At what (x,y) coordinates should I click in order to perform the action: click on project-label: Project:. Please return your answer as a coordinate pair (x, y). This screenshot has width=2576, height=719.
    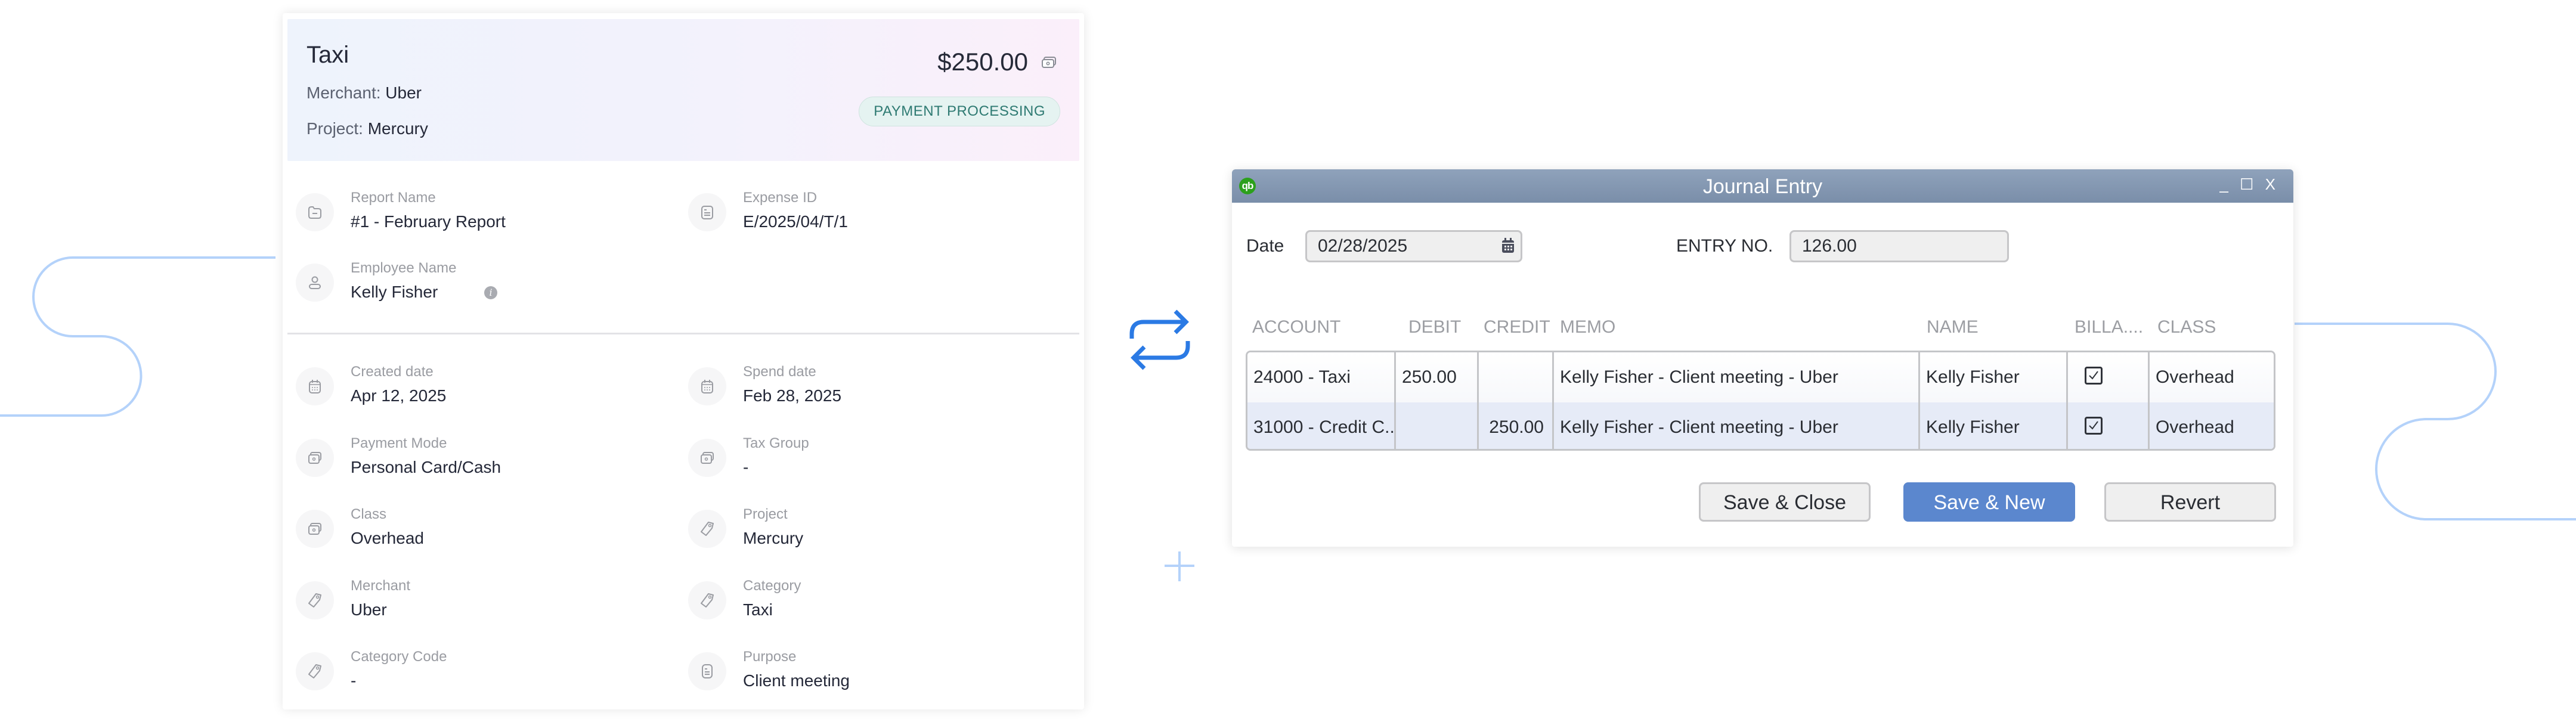
    Looking at the image, I should click on (334, 128).